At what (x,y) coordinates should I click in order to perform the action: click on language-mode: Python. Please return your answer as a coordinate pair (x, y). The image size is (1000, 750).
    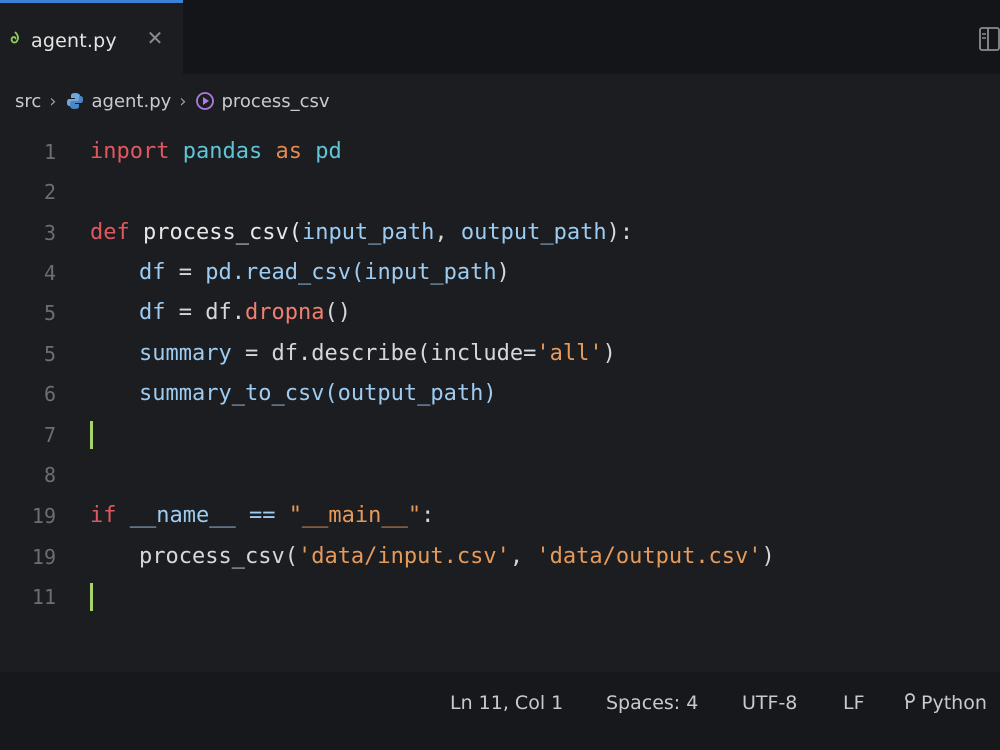
    Looking at the image, I should click on (945, 703).